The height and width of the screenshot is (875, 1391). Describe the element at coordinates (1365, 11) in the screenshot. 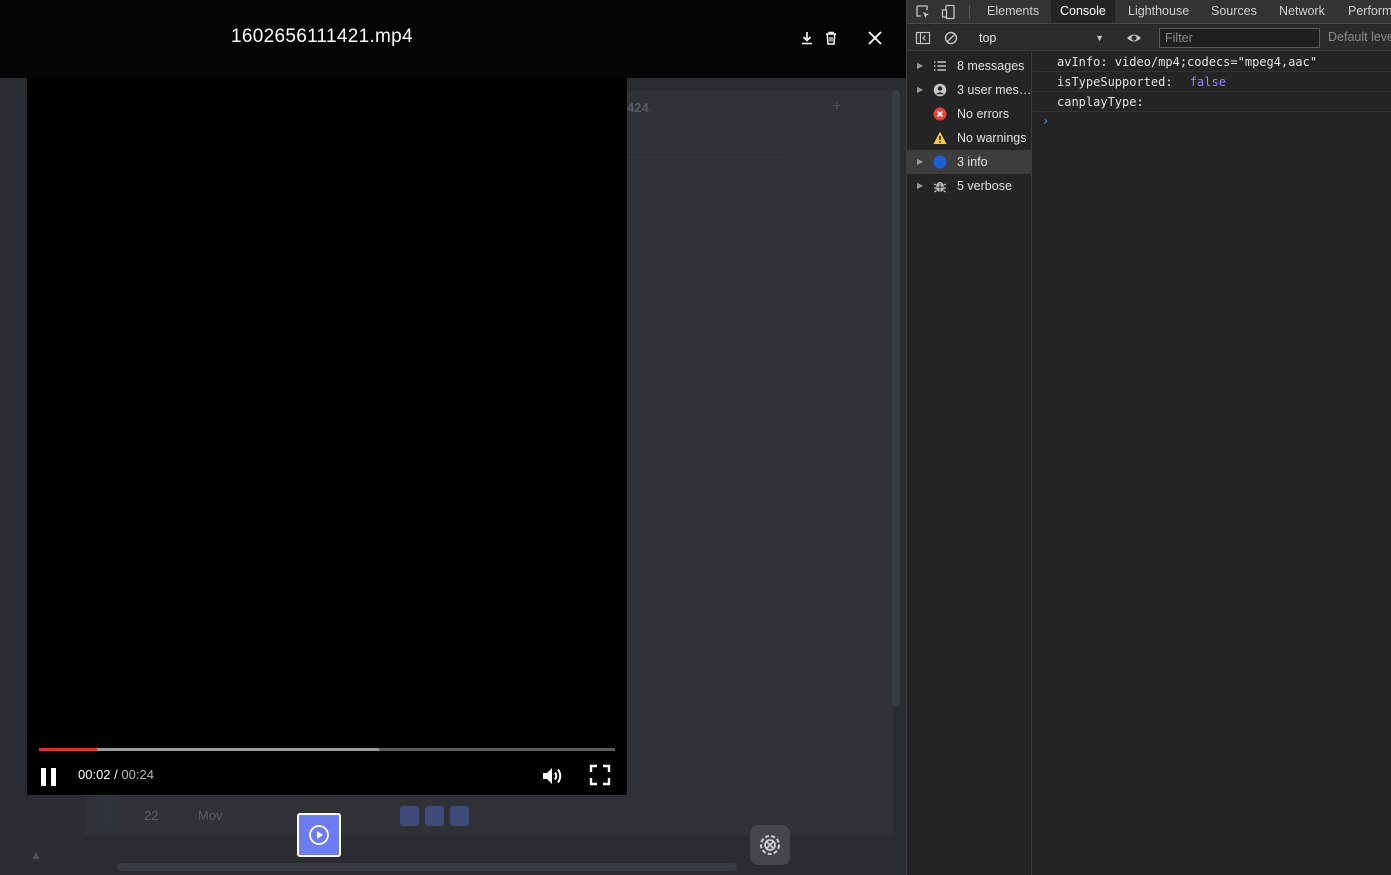

I see `tab-performance: Perform` at that location.